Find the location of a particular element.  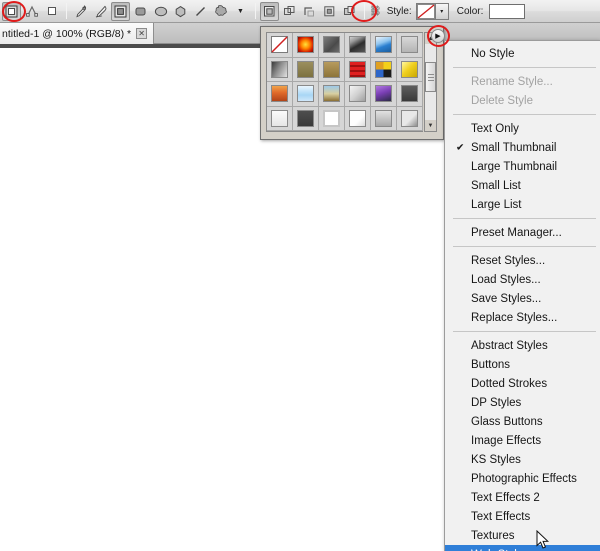

menu-item: Buttons is located at coordinates (522, 364).